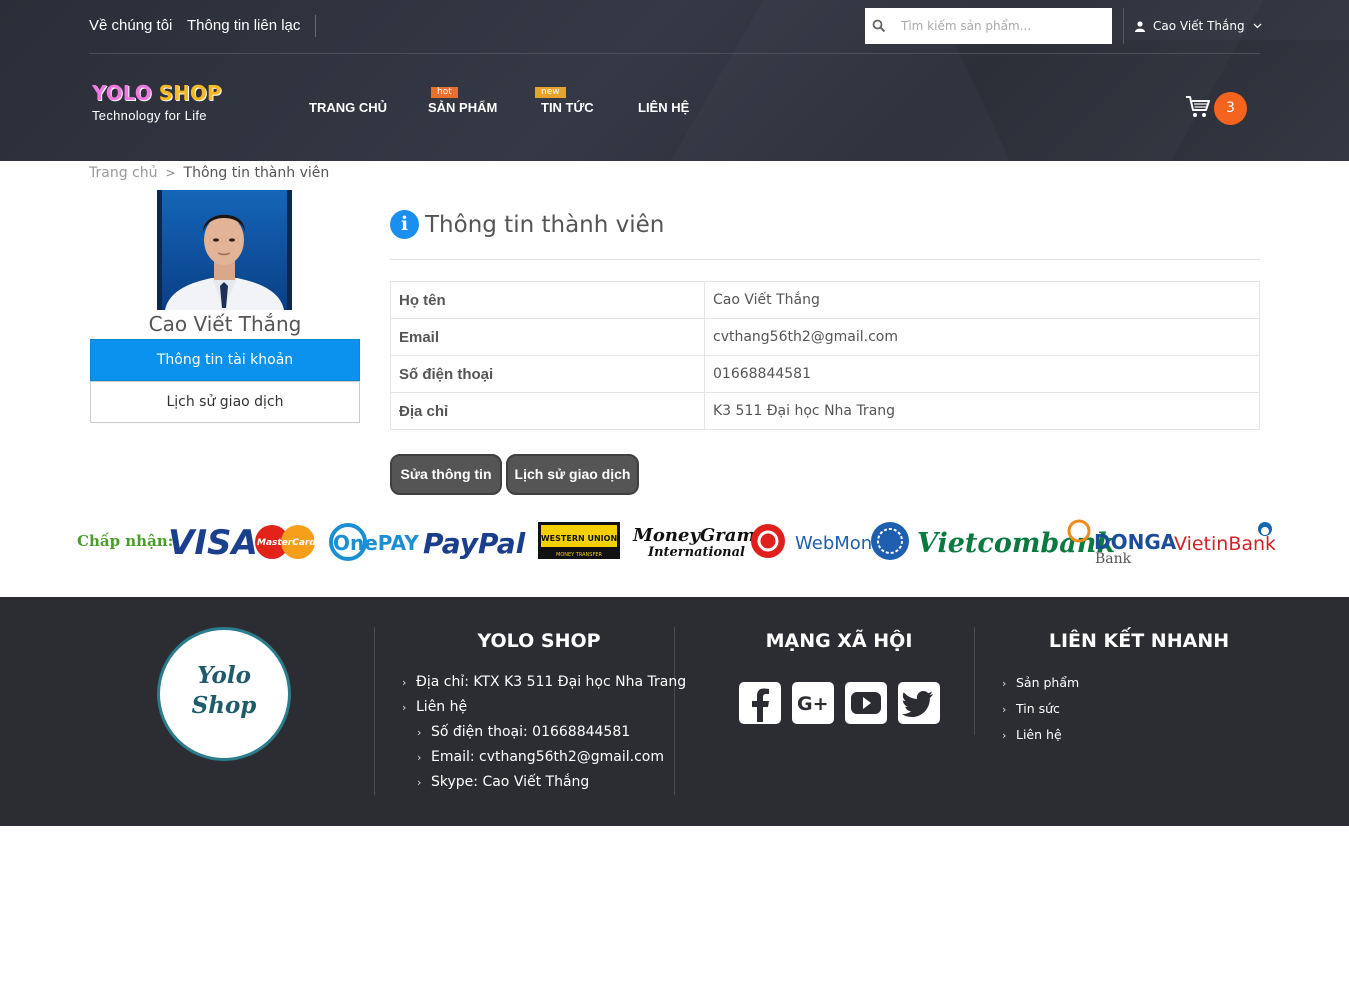 The width and height of the screenshot is (1349, 987). I want to click on footer-email: › Email: cvthang56th2@gmail.com, so click(541, 757).